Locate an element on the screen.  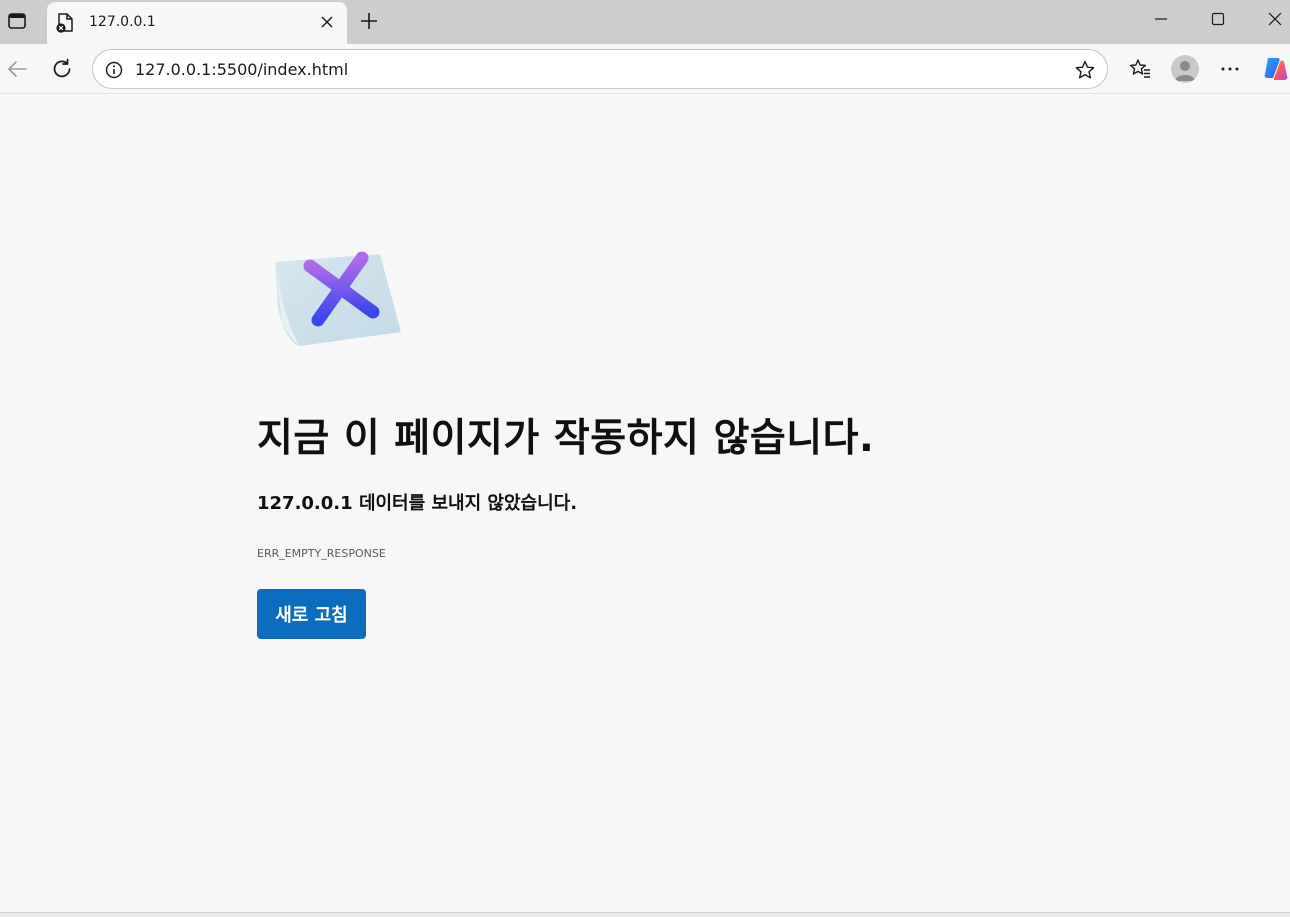
info-icon is located at coordinates (114, 70).